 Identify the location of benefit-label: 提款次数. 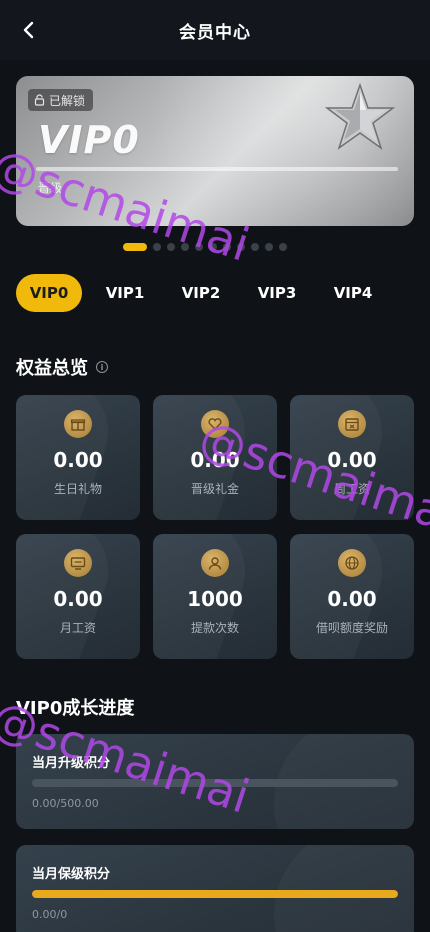
(214, 628).